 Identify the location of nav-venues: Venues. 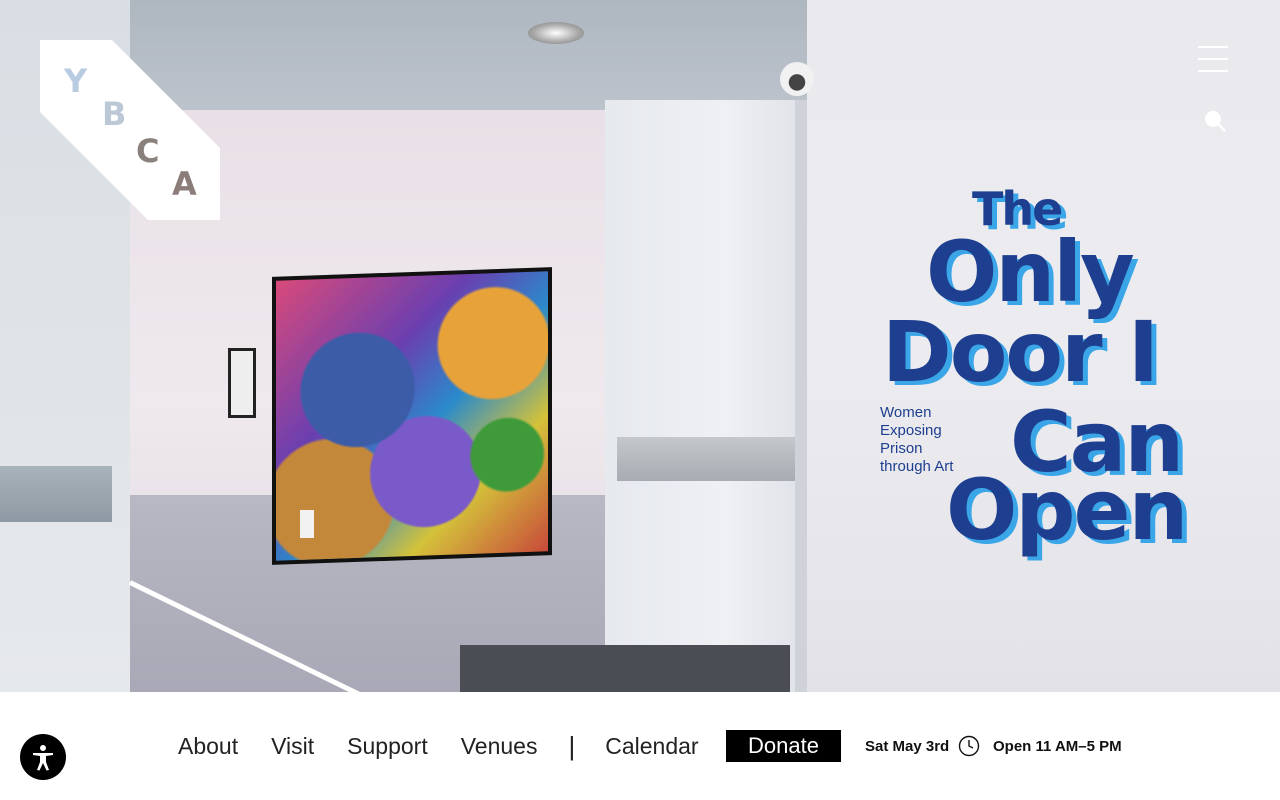
(499, 746).